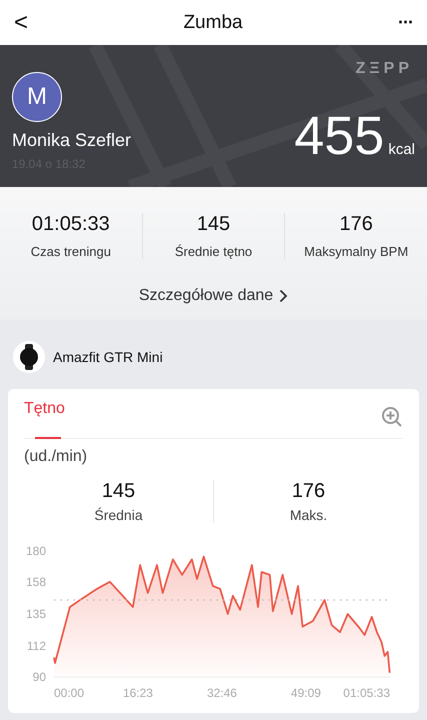 Image resolution: width=427 pixels, height=720 pixels. Describe the element at coordinates (405, 22) in the screenshot. I see `more-button: ···` at that location.